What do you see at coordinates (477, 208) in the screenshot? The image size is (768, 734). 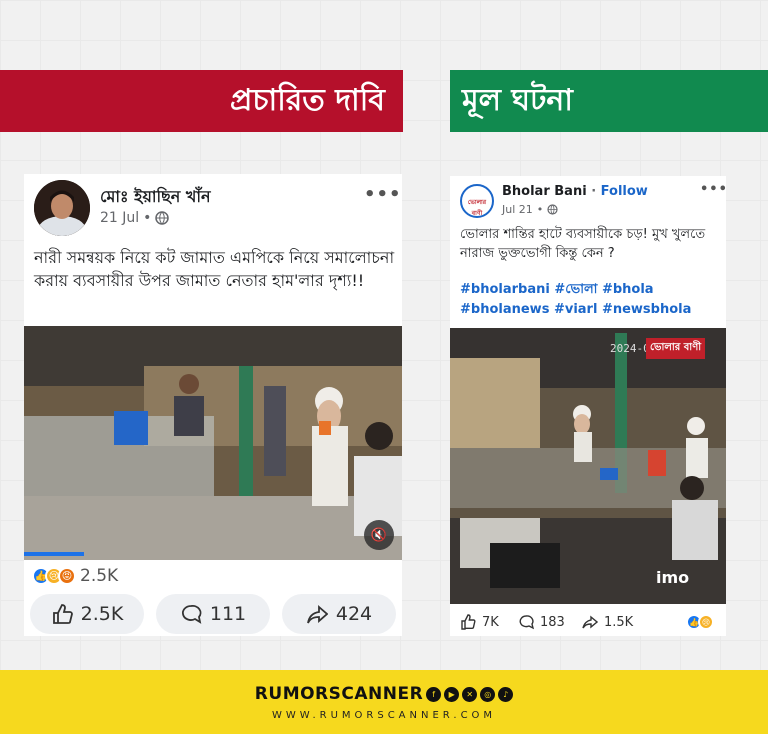 I see `page-avatar-logo: ভোলার বাণী` at bounding box center [477, 208].